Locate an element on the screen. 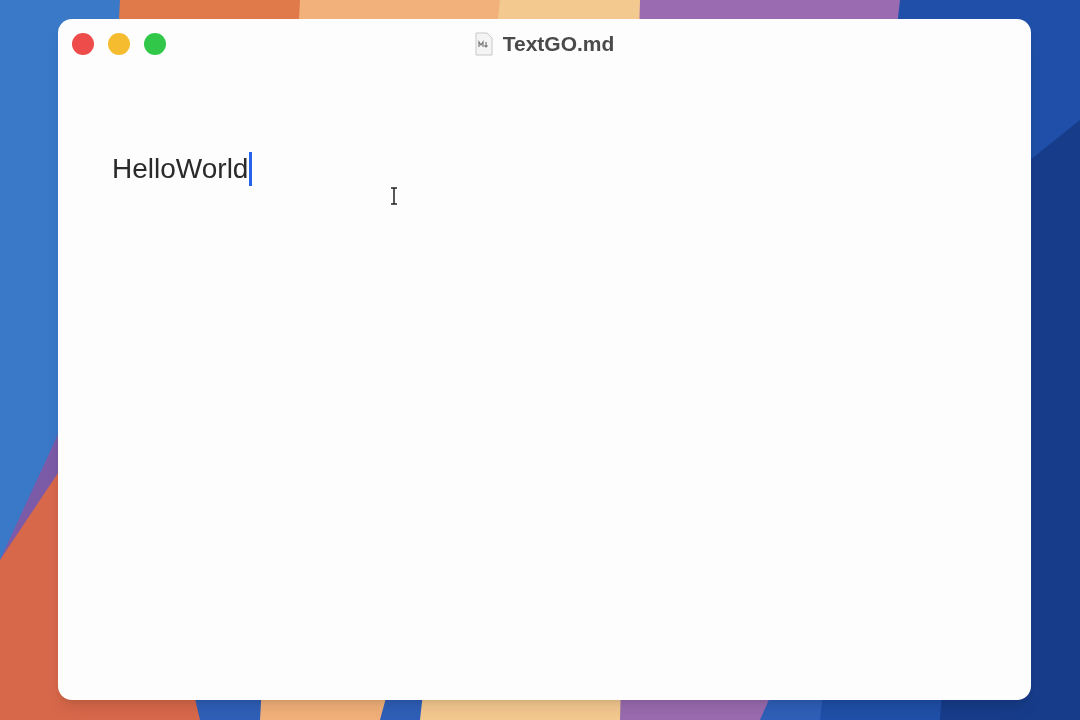  window-title: TextGO.md is located at coordinates (558, 44).